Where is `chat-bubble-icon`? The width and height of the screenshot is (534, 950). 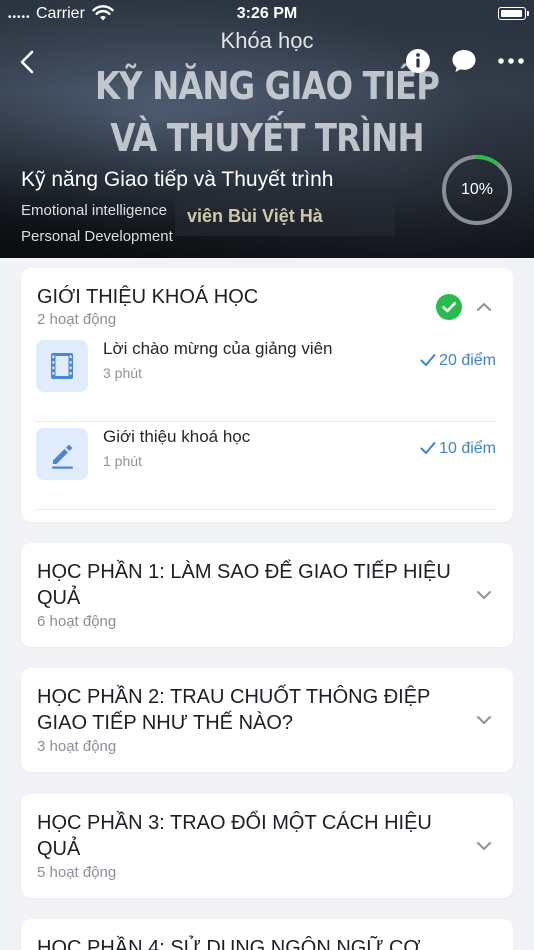
chat-bubble-icon is located at coordinates (464, 61).